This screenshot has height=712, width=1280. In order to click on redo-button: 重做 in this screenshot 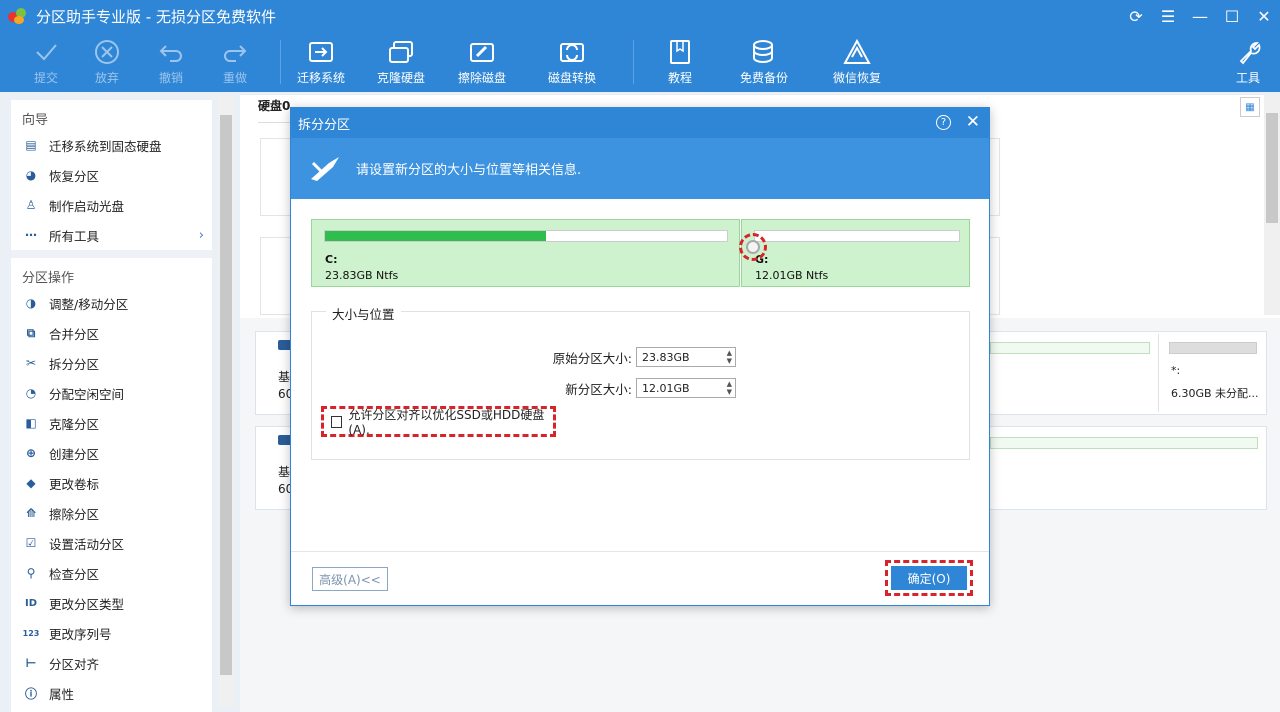, I will do `click(235, 62)`.